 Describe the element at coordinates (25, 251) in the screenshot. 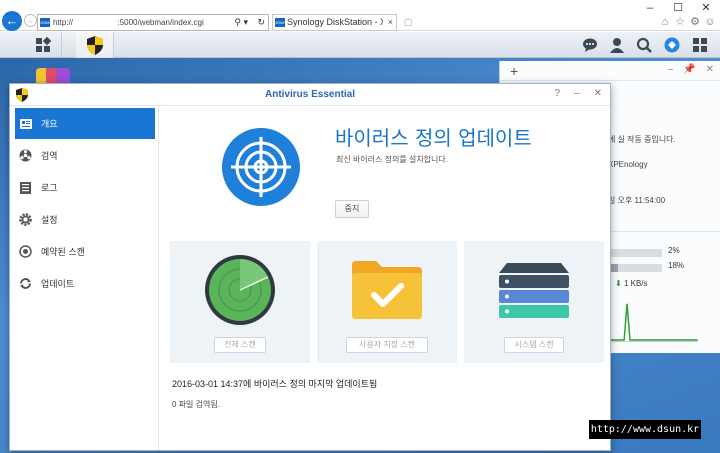

I see `scheduled-scan-icon` at that location.